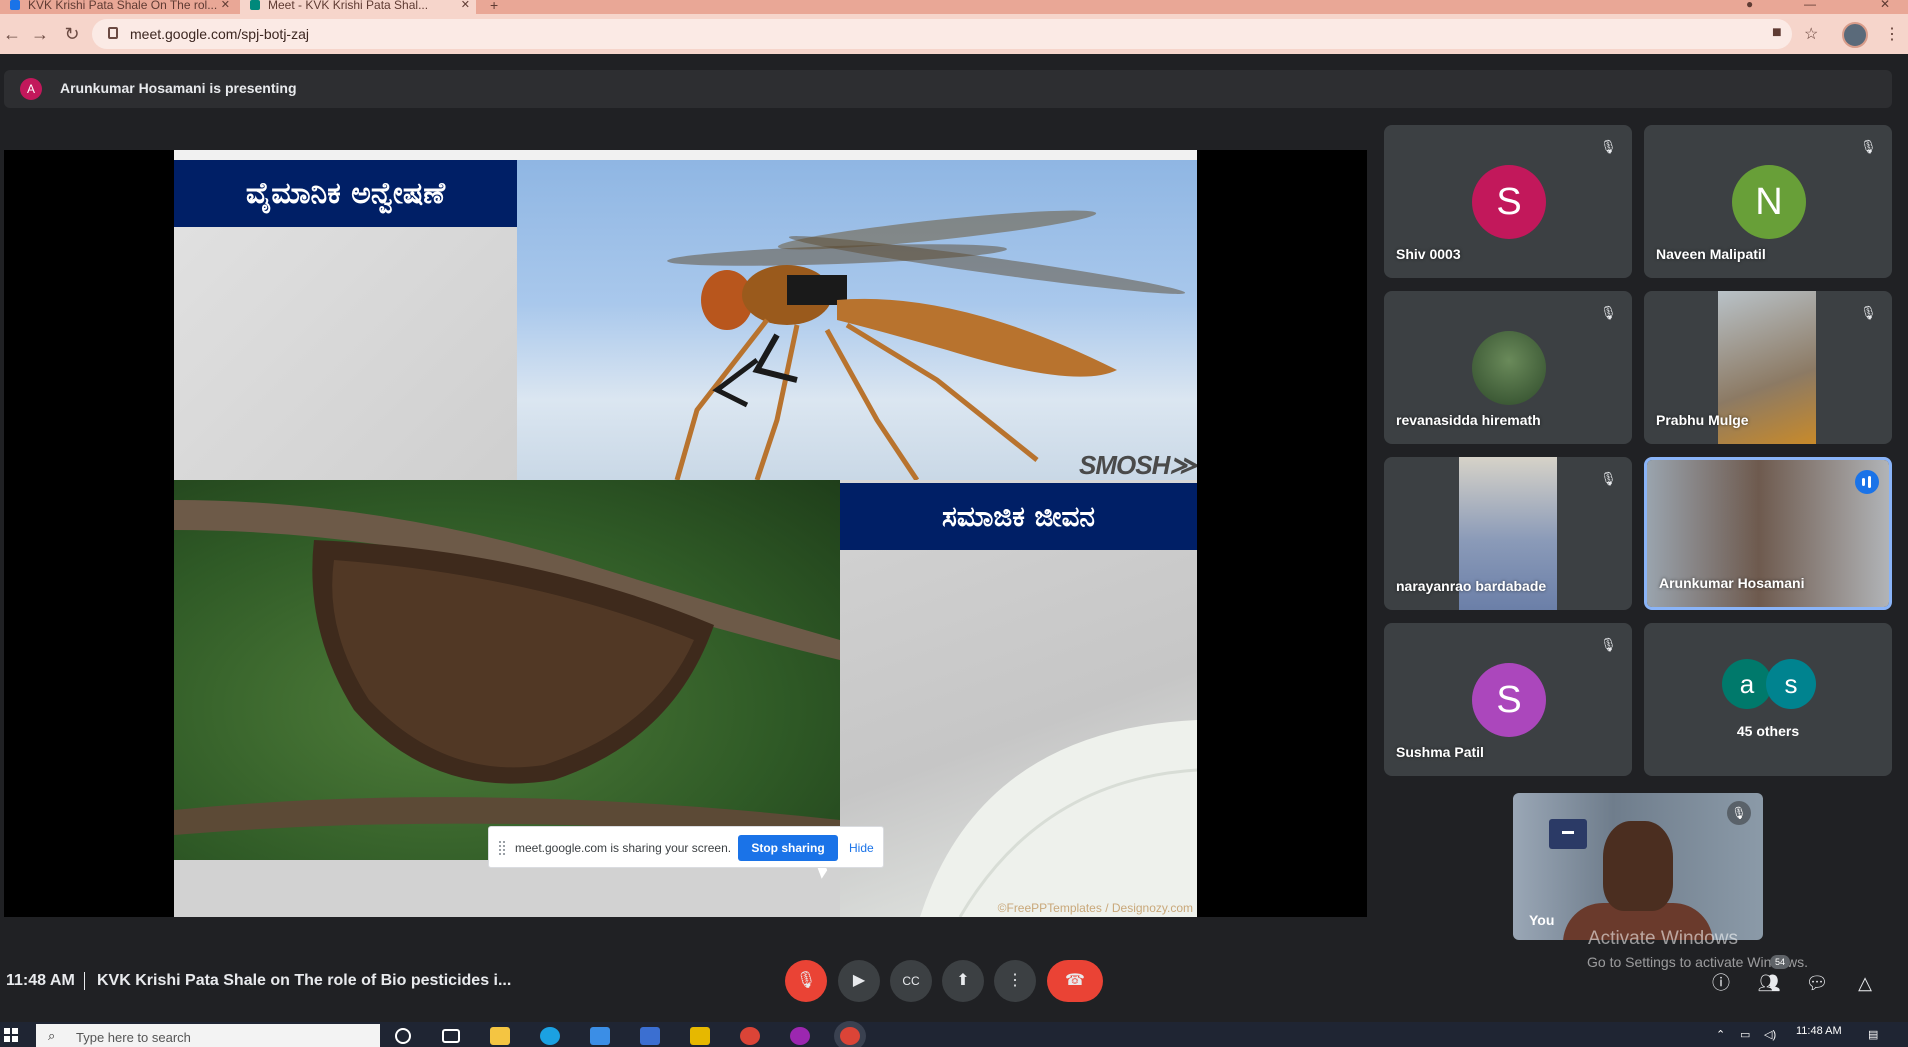 This screenshot has height=1047, width=1908. I want to click on chat-icon: 💬︎, so click(1817, 983).